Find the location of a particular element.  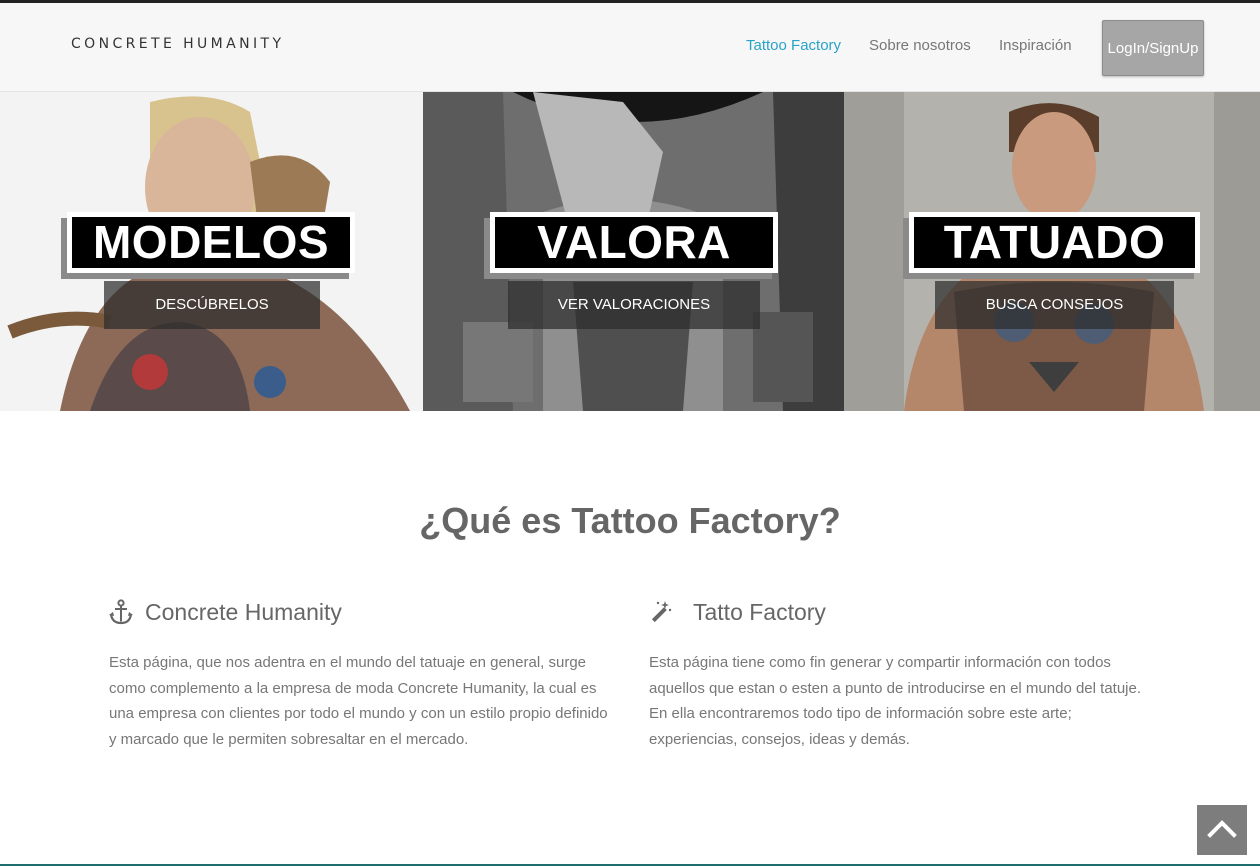

chevron-up-icon is located at coordinates (1222, 829).